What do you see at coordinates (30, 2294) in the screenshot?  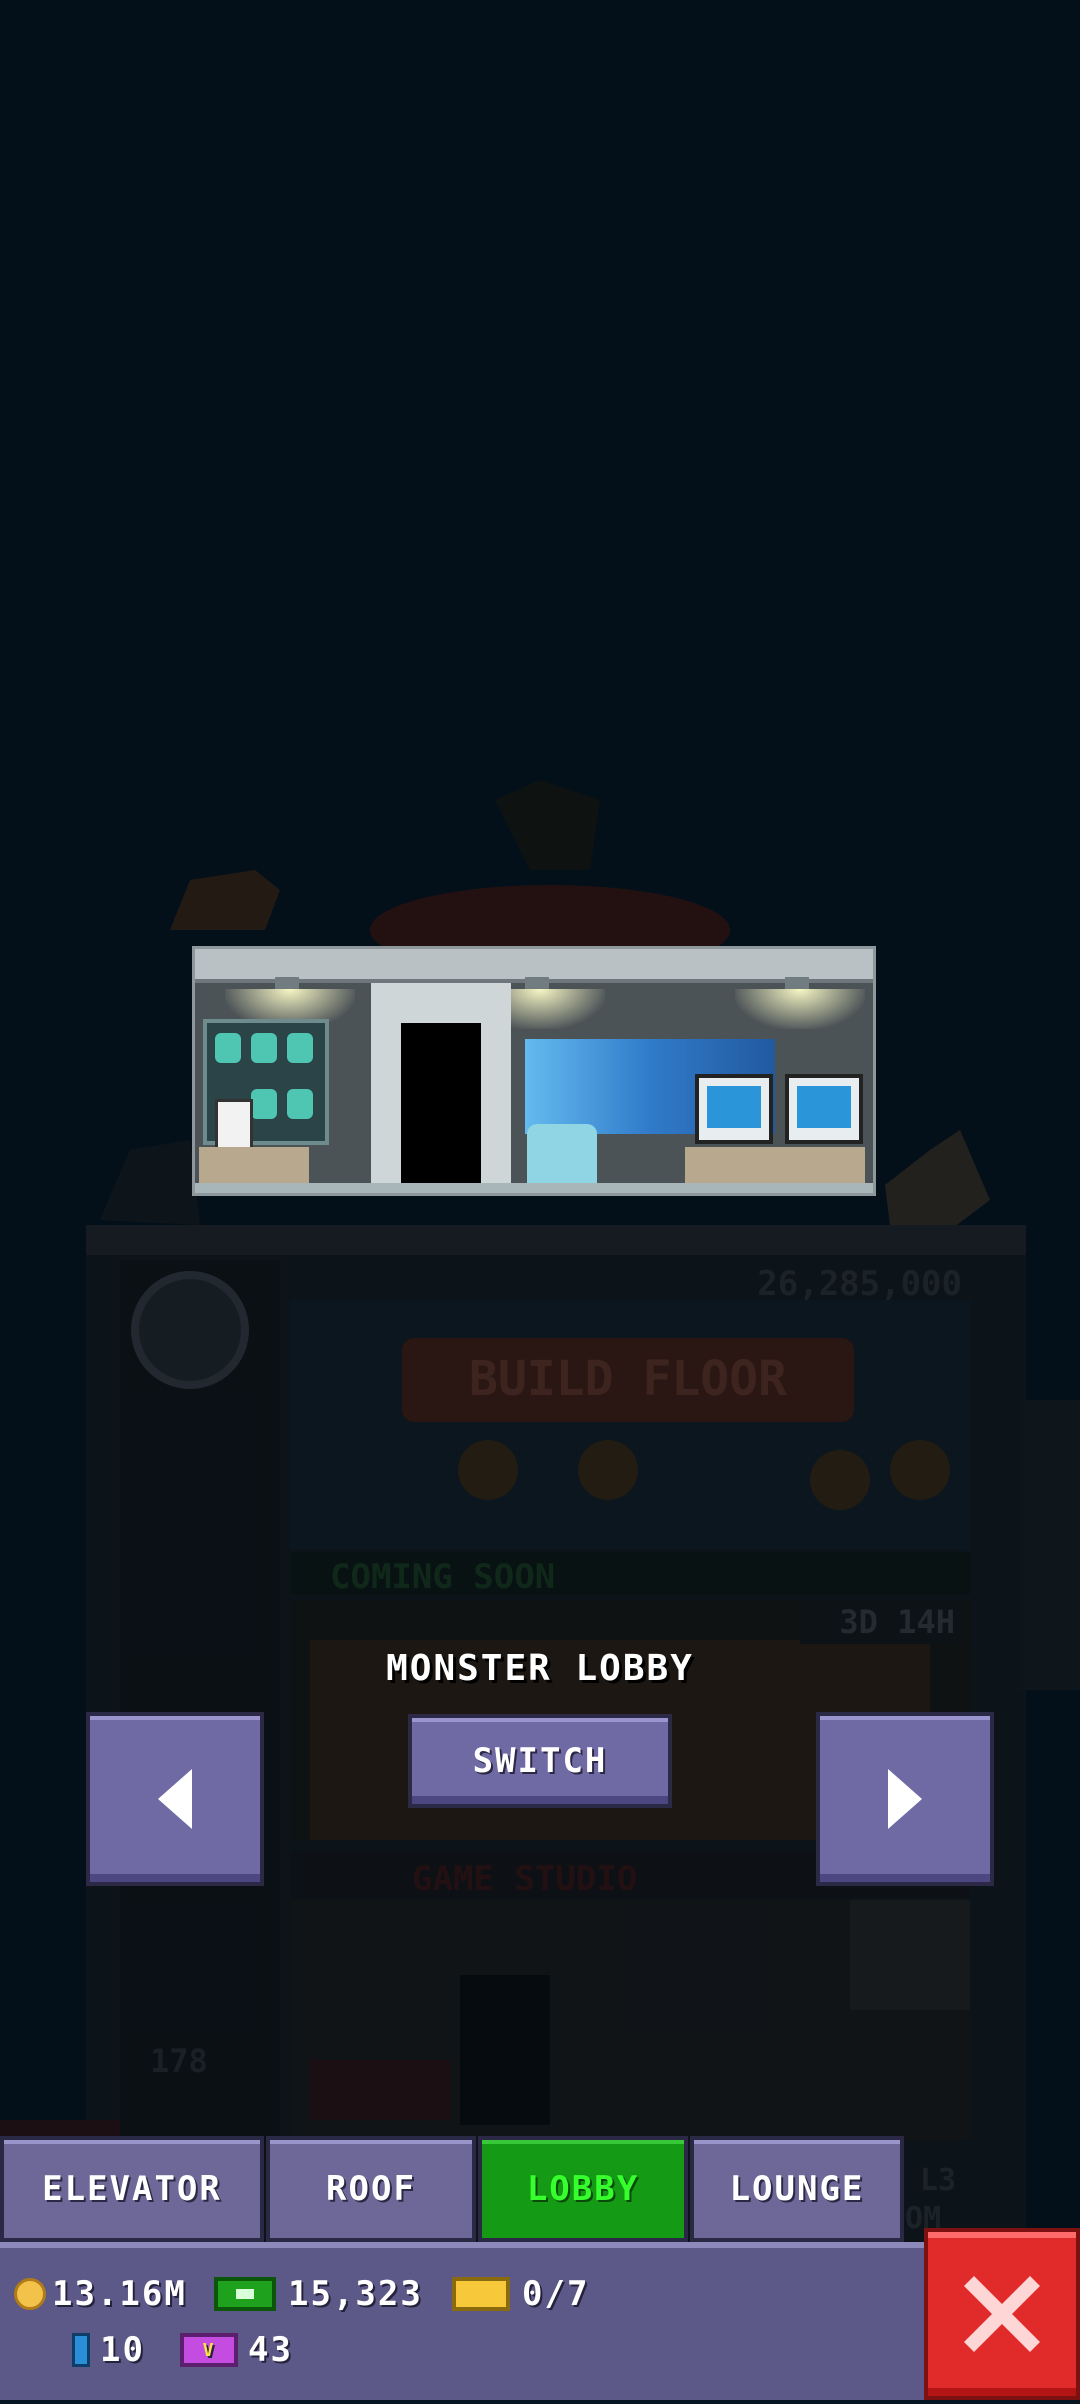 I see `coin-icon` at bounding box center [30, 2294].